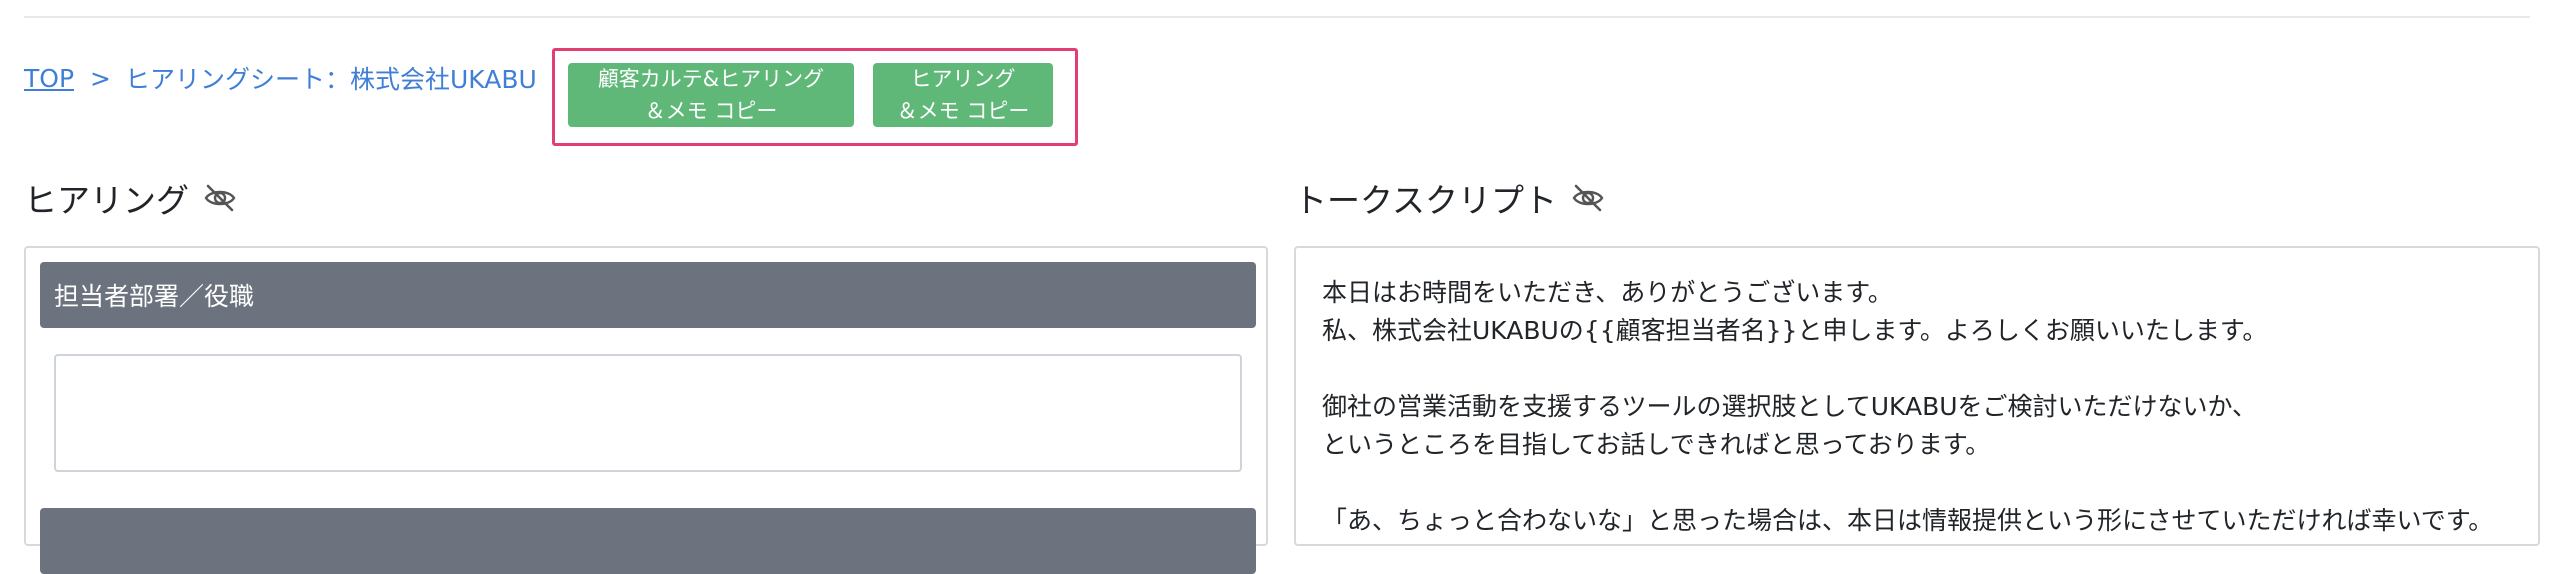 This screenshot has height=574, width=2574. What do you see at coordinates (648, 413) in the screenshot?
I see `department-role-textarea` at bounding box center [648, 413].